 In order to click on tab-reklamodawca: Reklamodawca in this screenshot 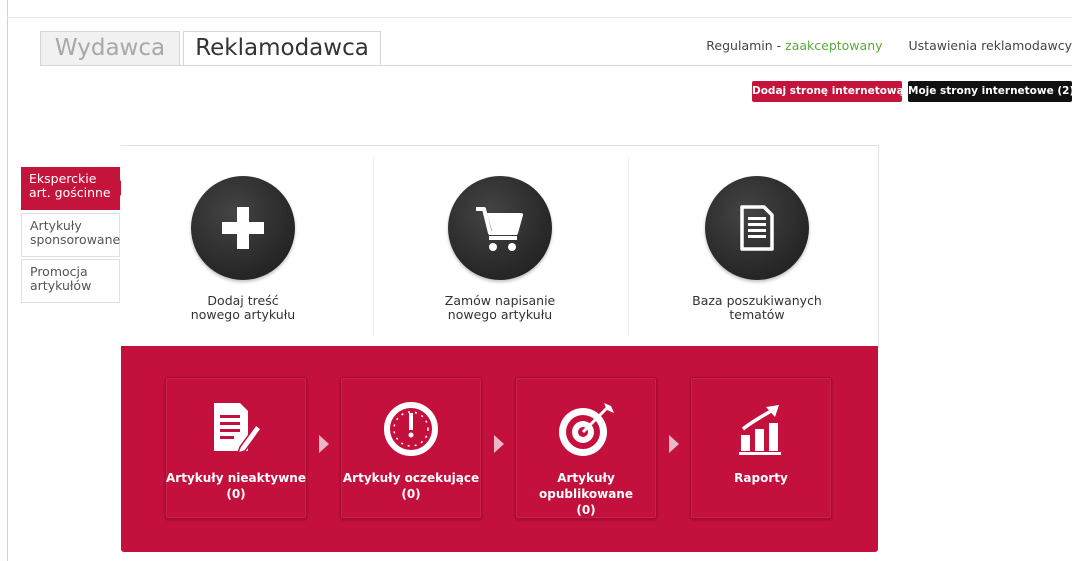, I will do `click(282, 48)`.